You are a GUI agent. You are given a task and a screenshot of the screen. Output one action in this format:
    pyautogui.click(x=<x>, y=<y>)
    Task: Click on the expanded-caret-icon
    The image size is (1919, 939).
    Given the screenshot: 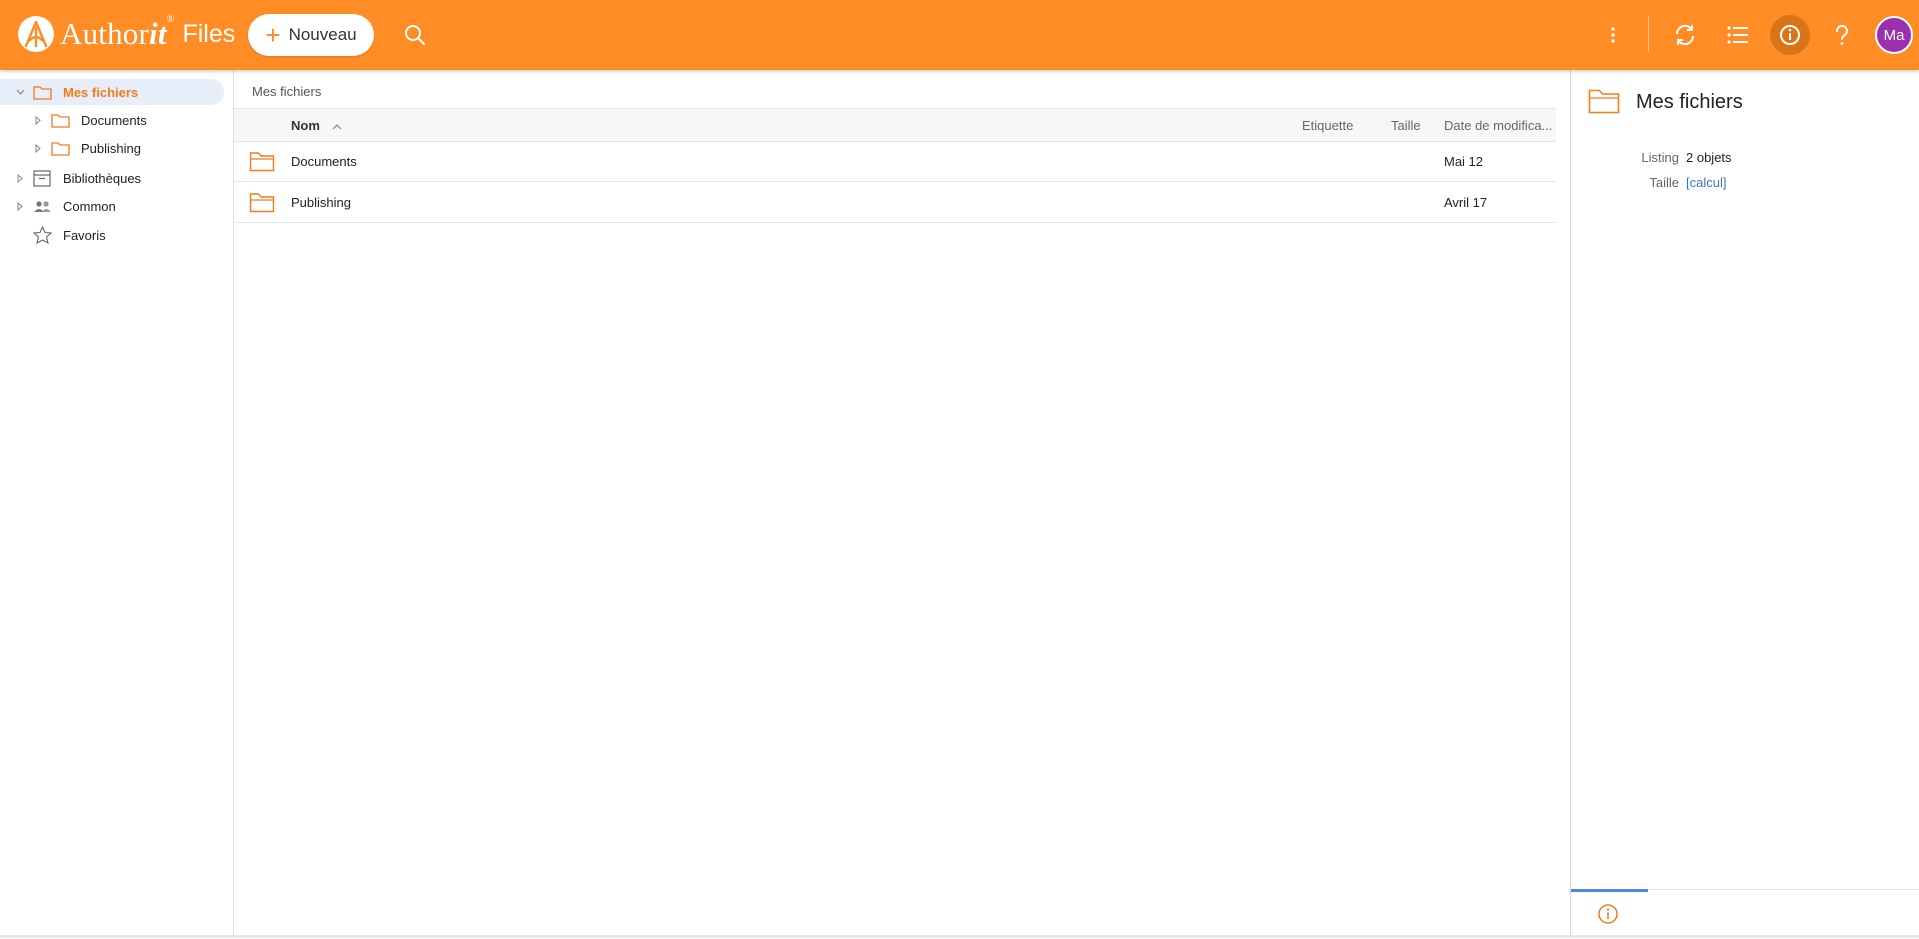 What is the action you would take?
    pyautogui.click(x=20, y=92)
    